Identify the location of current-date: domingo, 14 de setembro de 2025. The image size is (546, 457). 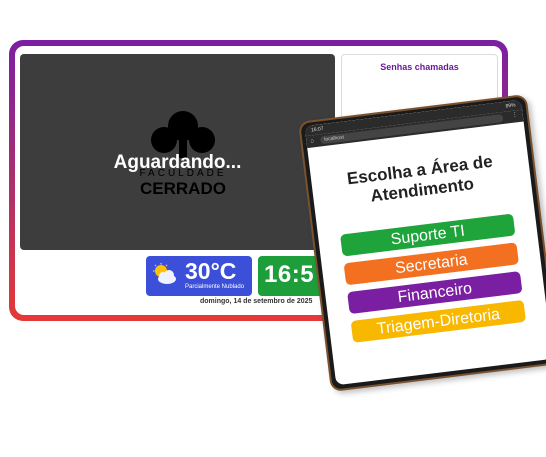
(256, 301).